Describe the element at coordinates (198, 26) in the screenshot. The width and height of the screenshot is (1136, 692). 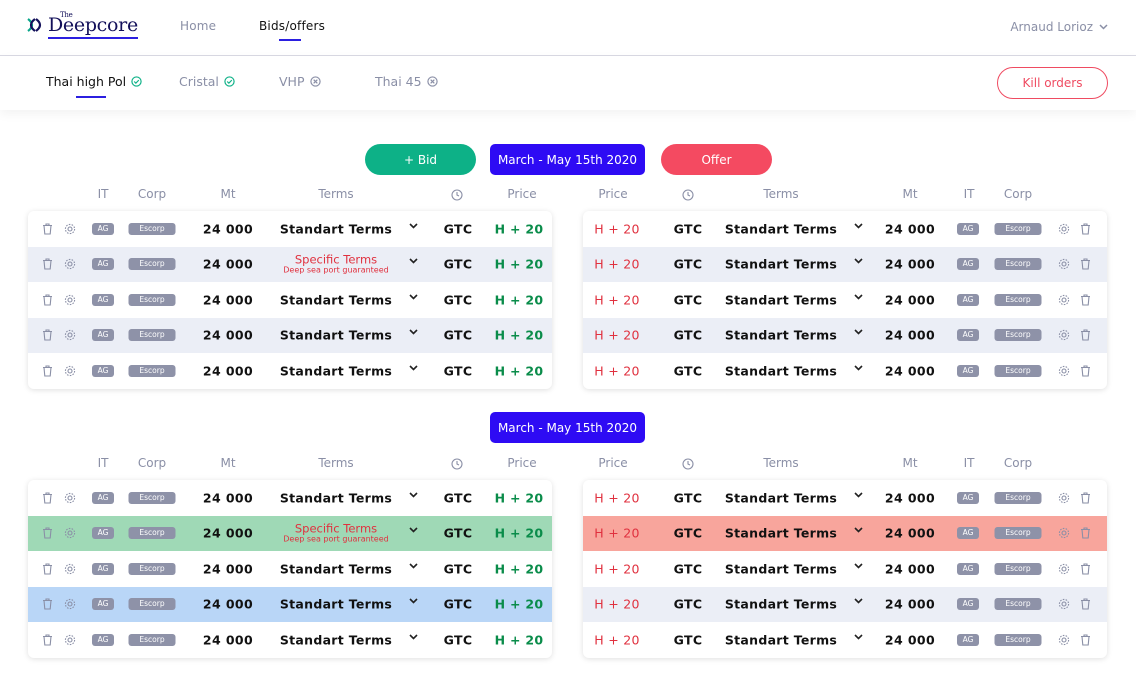
I see `nav-home: Home` at that location.